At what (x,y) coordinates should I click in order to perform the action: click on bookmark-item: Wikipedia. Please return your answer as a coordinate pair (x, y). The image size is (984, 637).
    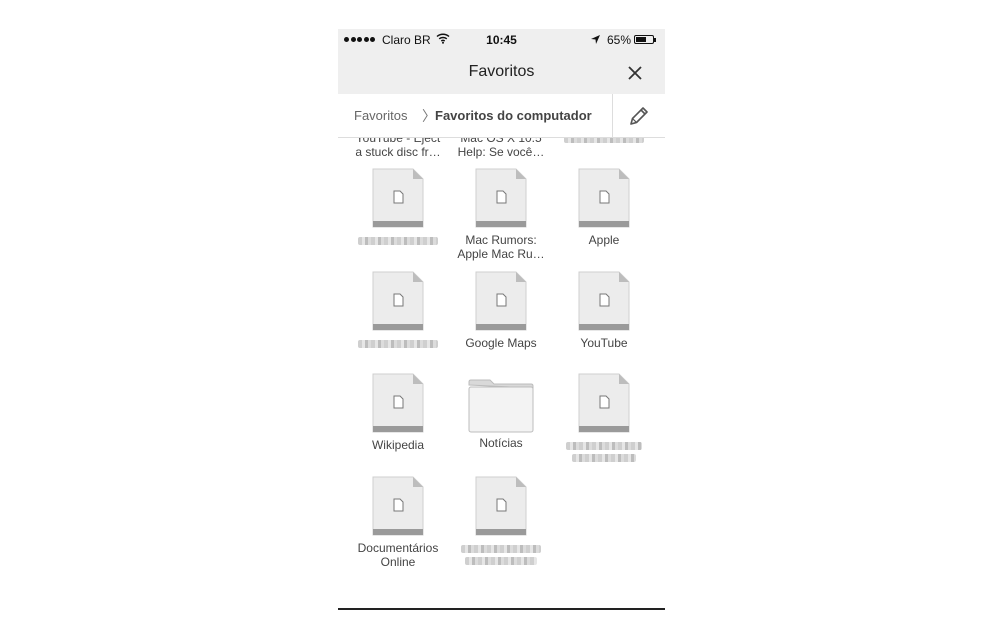
    Looking at the image, I should click on (398, 421).